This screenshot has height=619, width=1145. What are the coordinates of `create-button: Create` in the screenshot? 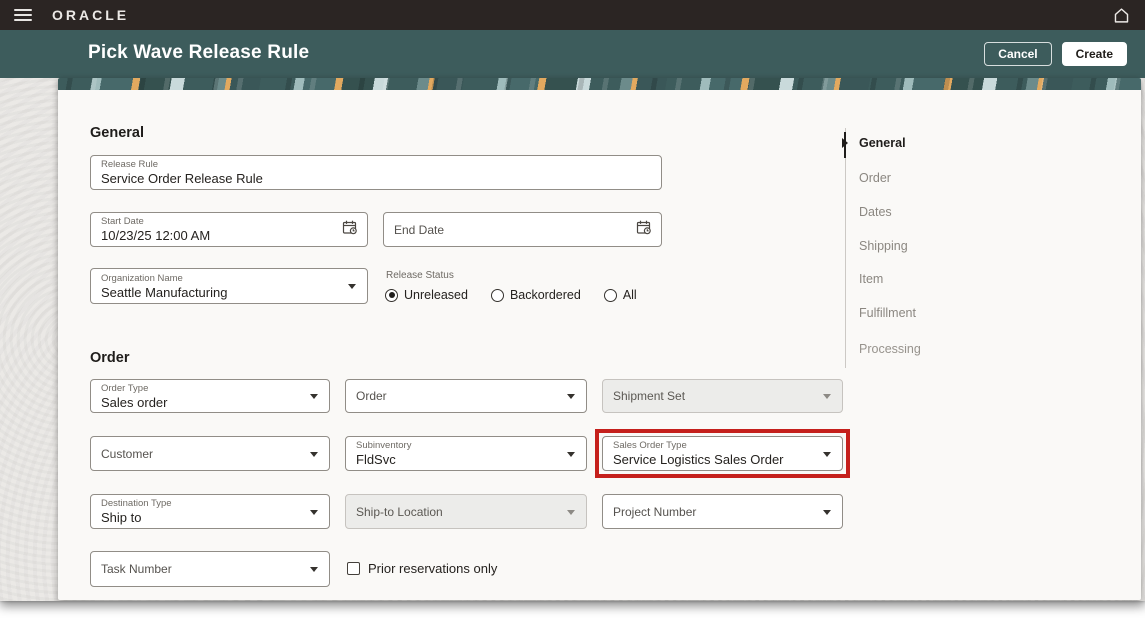 It's located at (1094, 54).